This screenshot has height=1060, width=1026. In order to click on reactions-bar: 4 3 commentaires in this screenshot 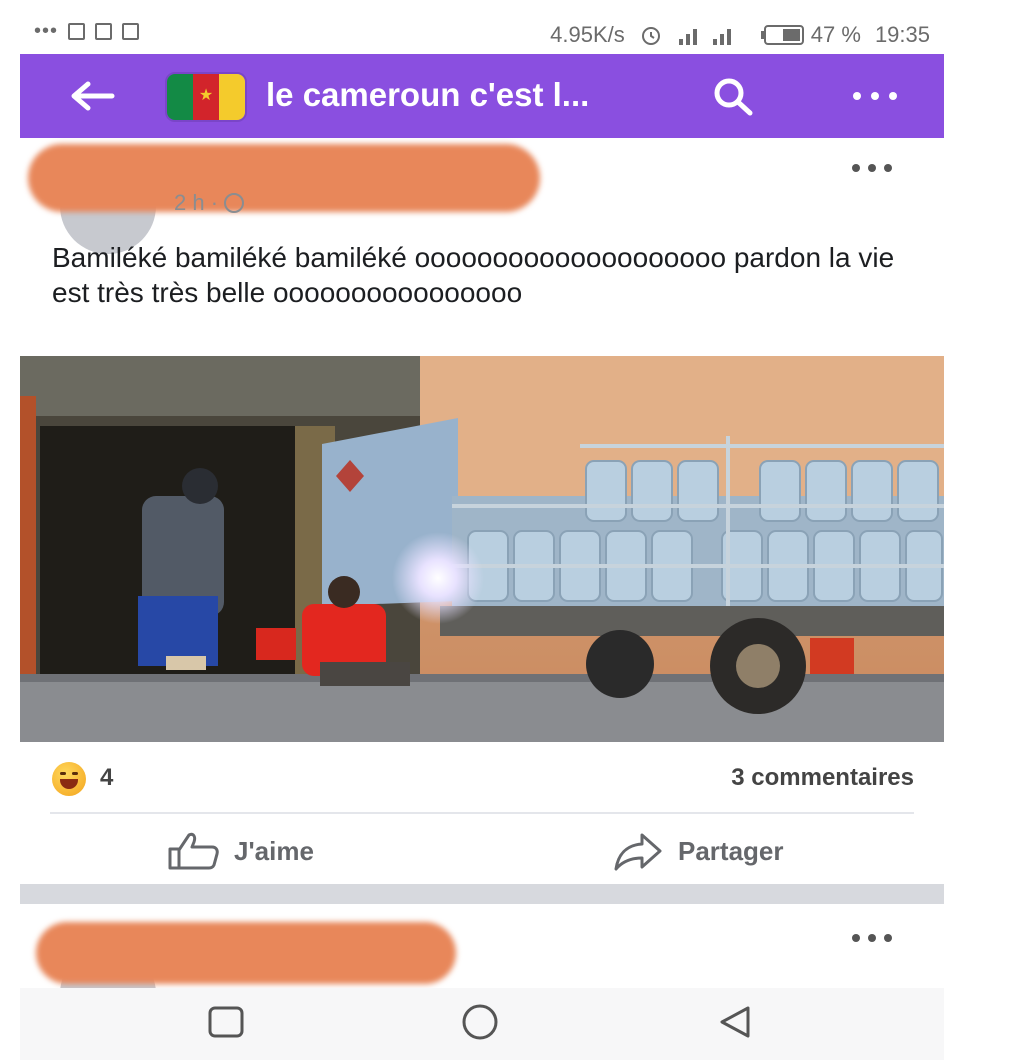, I will do `click(482, 777)`.